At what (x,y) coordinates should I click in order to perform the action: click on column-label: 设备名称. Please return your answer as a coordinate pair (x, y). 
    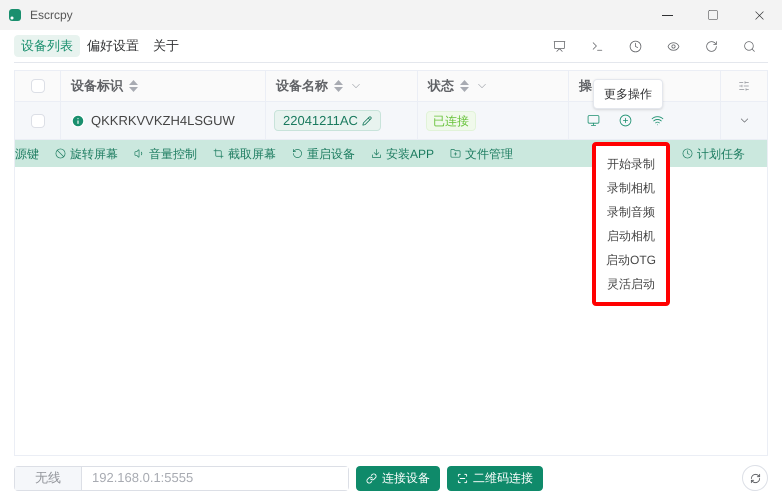
    Looking at the image, I should click on (302, 86).